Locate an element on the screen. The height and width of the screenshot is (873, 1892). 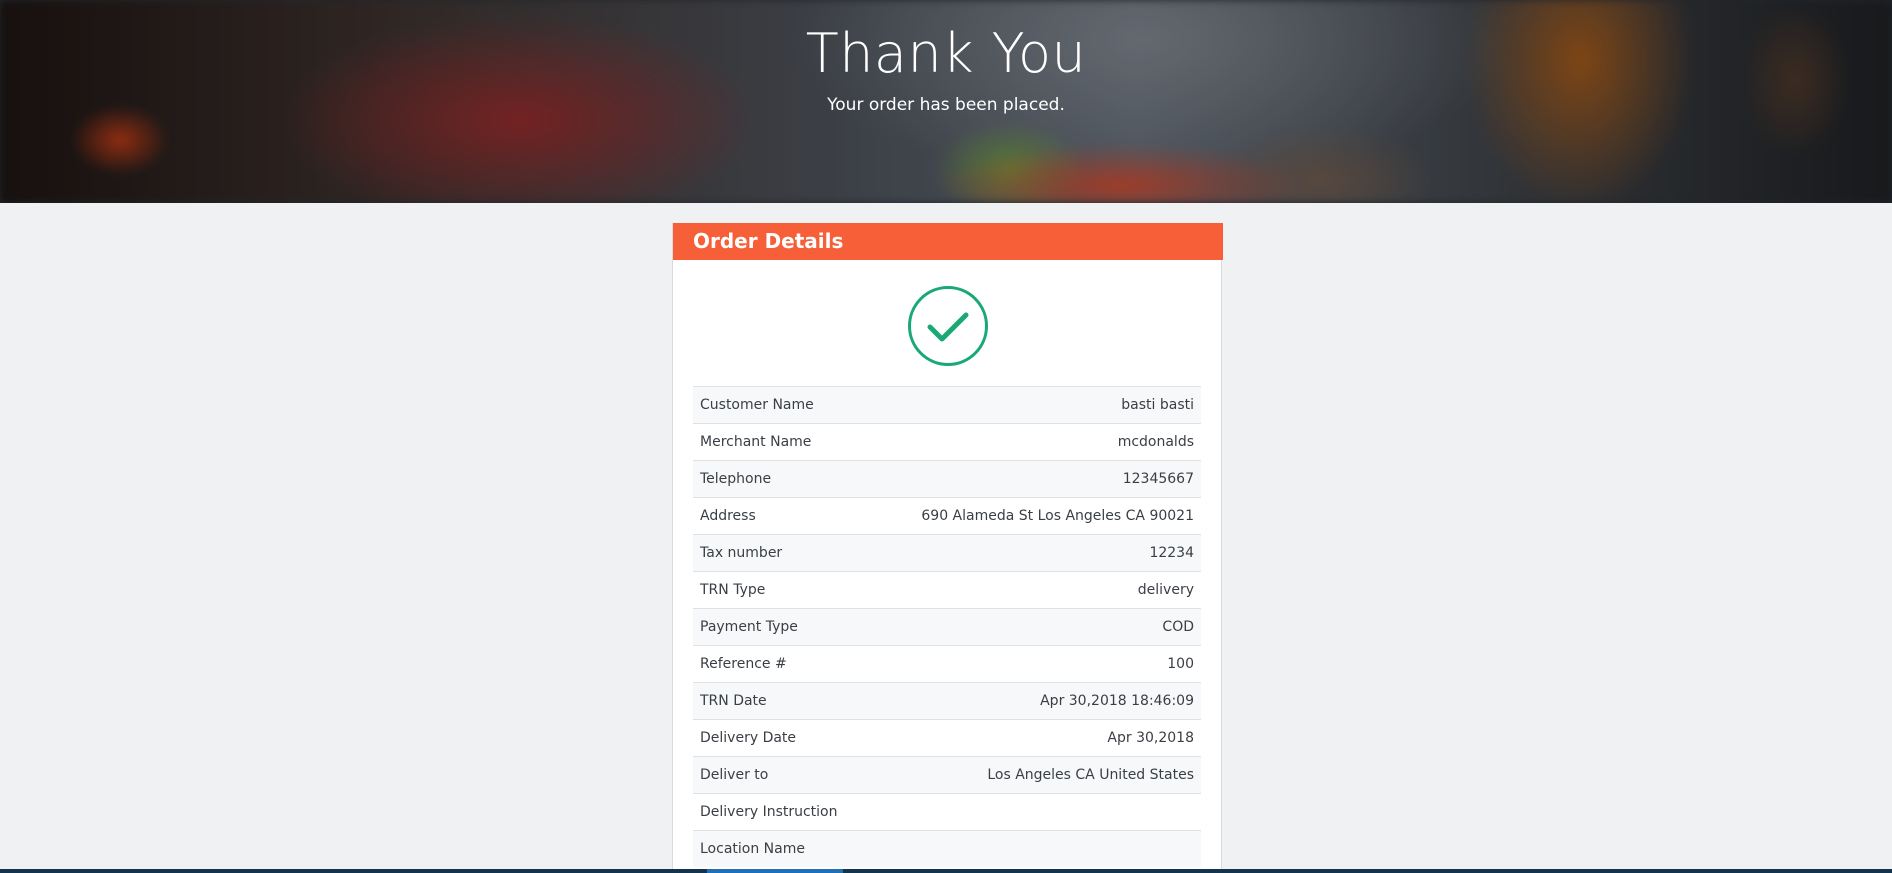
footer-accent is located at coordinates (775, 871).